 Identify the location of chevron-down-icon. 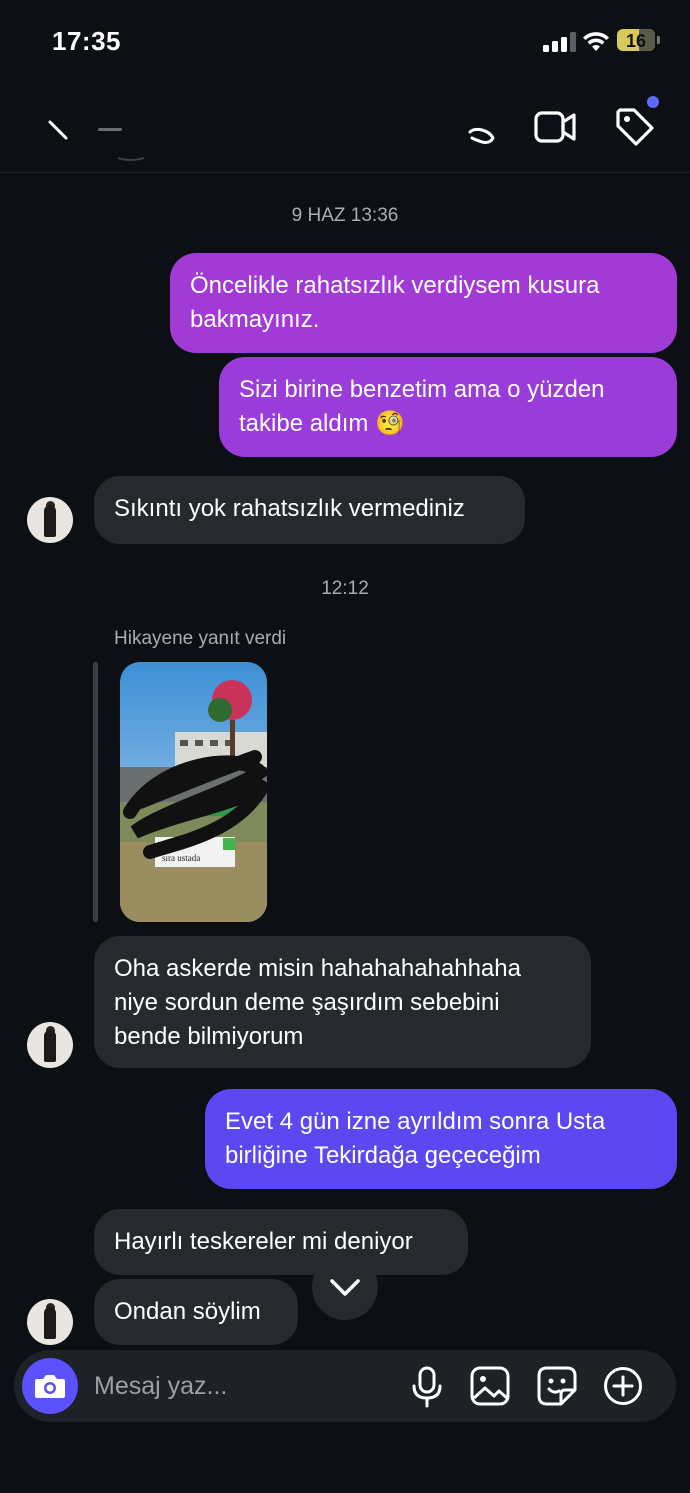
(345, 1287).